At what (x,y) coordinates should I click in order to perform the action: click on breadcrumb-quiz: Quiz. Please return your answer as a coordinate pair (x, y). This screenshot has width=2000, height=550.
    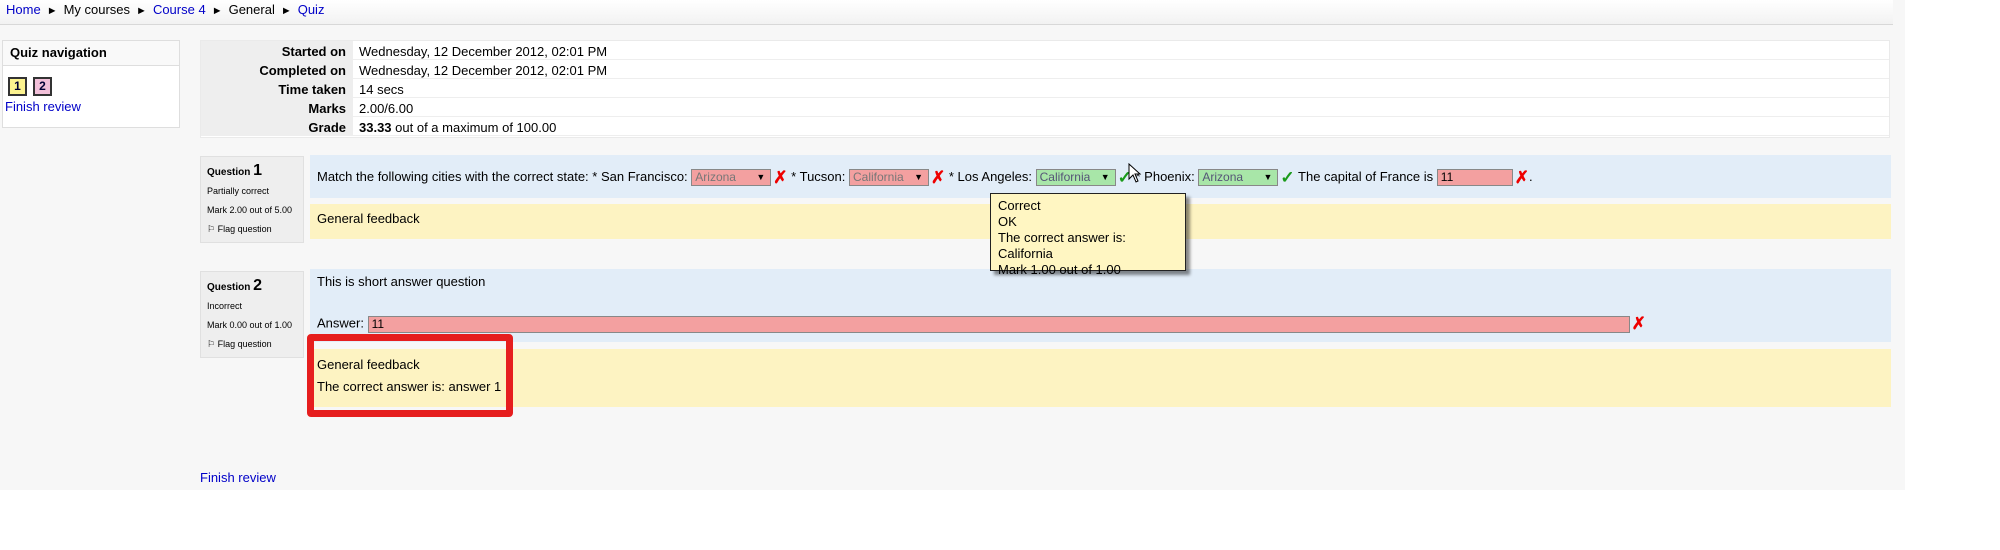
    Looking at the image, I should click on (311, 9).